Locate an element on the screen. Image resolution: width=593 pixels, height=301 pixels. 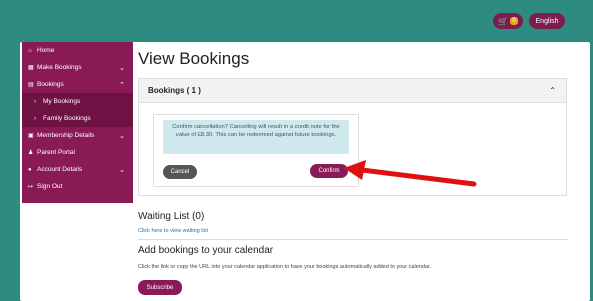
sidebar-item-family-bookings: › Family Bookings is located at coordinates (77, 118).